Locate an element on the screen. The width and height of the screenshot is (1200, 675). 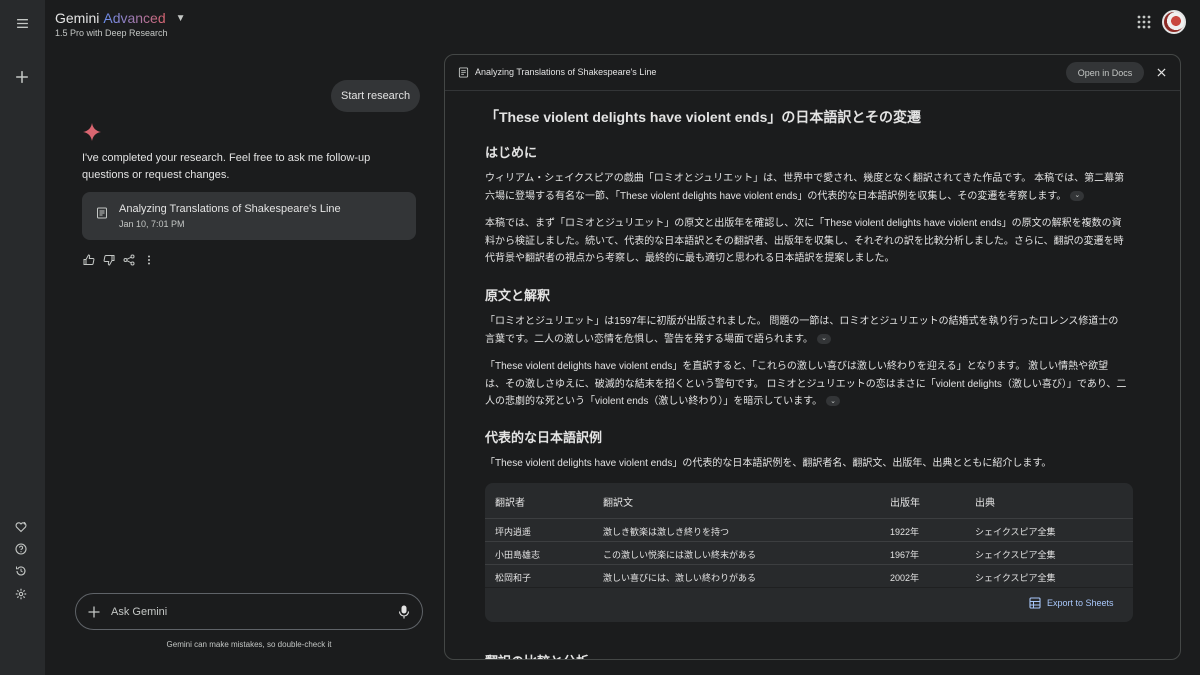
caret-down-icon: ▼ is located at coordinates (180, 18).